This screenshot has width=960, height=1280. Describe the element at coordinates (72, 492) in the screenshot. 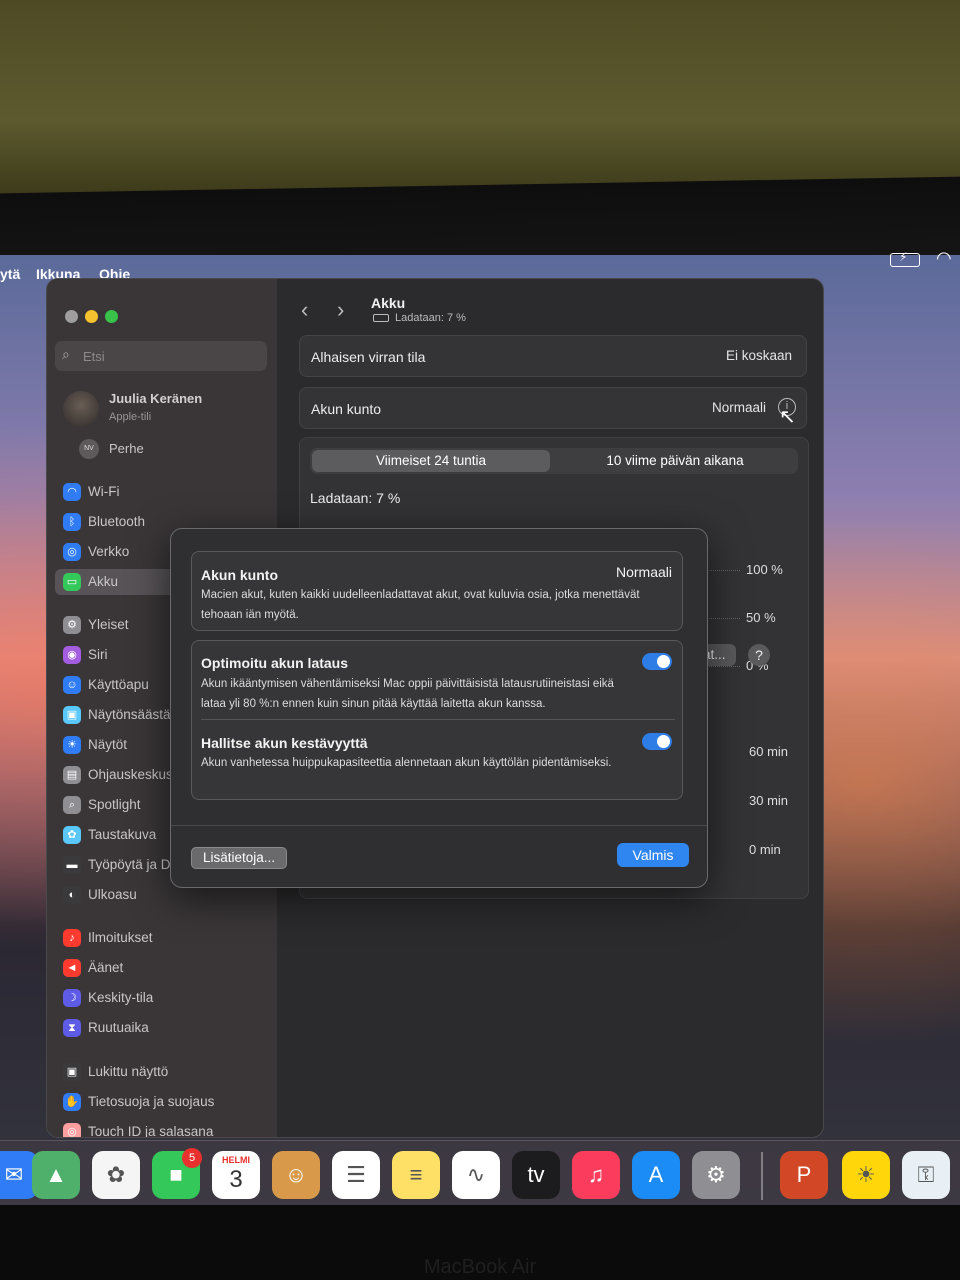

I see `wifi-icon: ◠` at that location.